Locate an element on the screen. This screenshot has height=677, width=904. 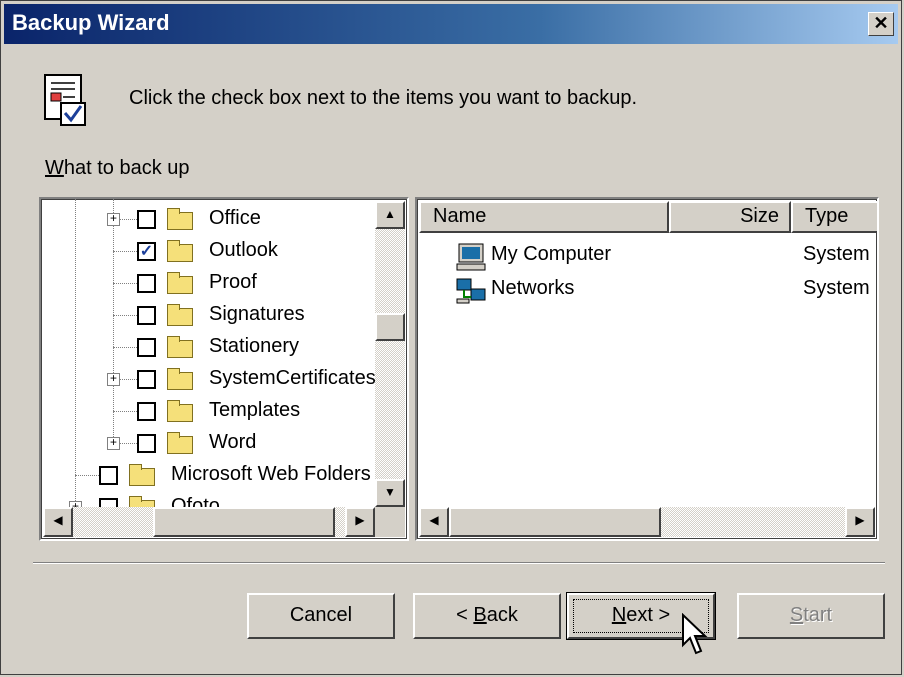
label-rest: hat to back up is located at coordinates (126, 168).